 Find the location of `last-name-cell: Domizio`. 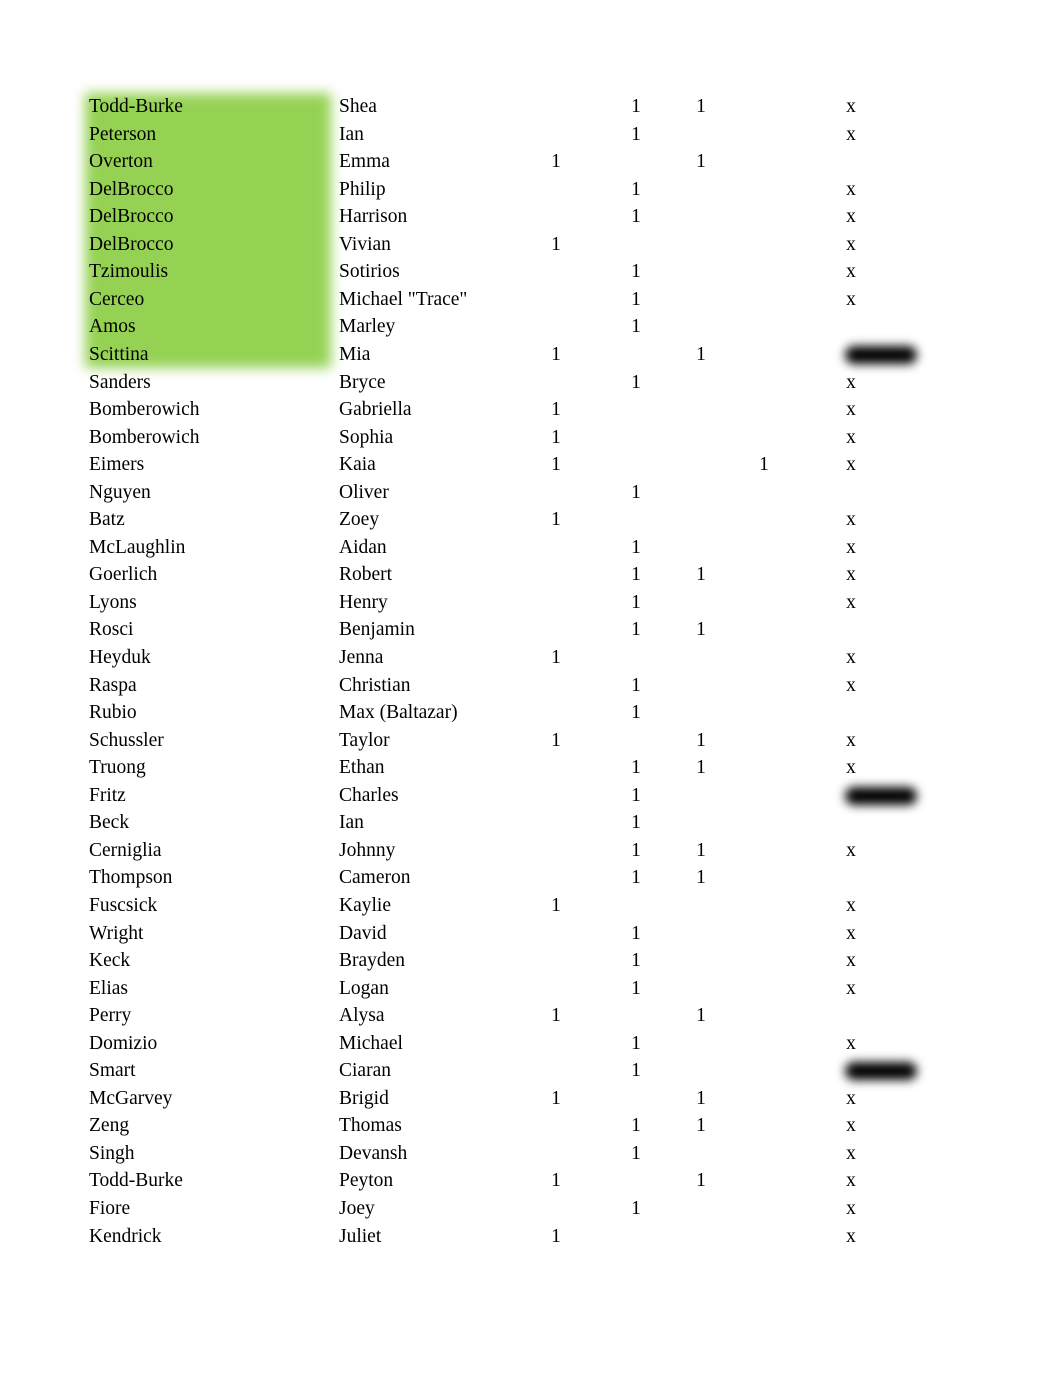

last-name-cell: Domizio is located at coordinates (209, 1044).